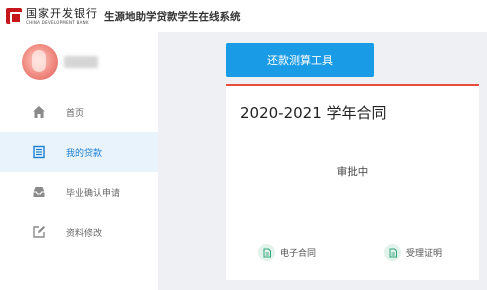 Image resolution: width=487 pixels, height=290 pixels. What do you see at coordinates (93, 193) in the screenshot?
I see `sidebar-item-label: 毕业确认申请` at bounding box center [93, 193].